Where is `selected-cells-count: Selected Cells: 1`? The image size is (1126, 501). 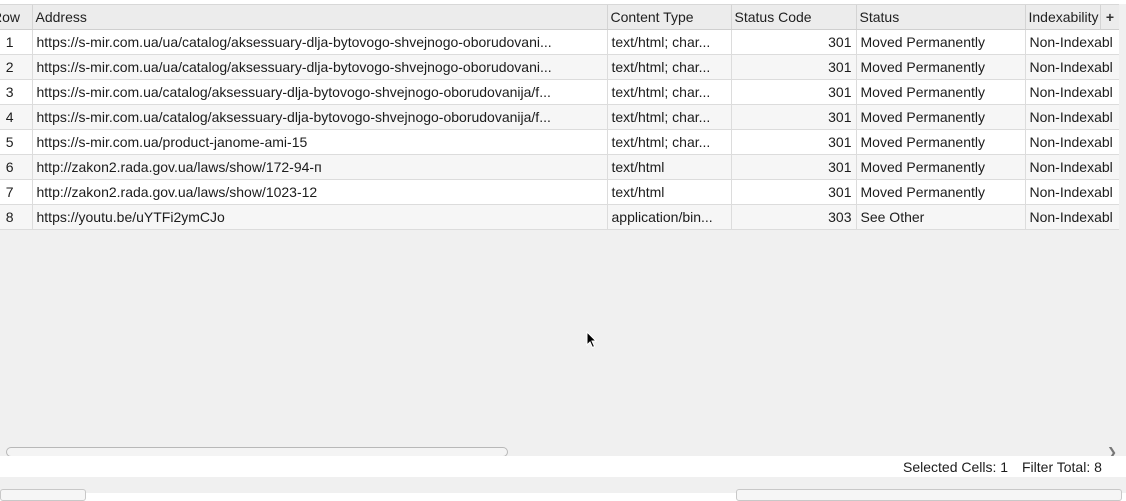 selected-cells-count: Selected Cells: 1 is located at coordinates (956, 467).